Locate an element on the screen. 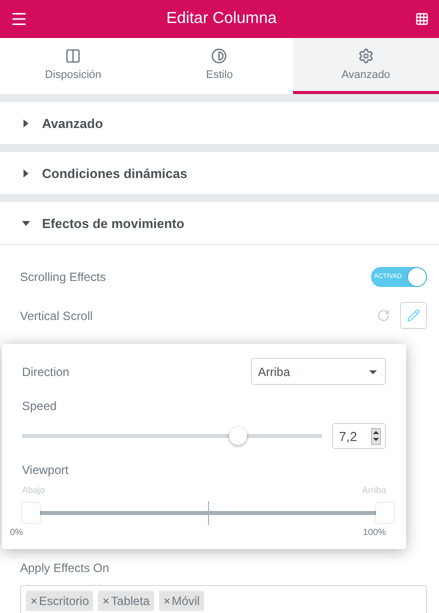 This screenshot has width=439, height=613. edit-button is located at coordinates (413, 315).